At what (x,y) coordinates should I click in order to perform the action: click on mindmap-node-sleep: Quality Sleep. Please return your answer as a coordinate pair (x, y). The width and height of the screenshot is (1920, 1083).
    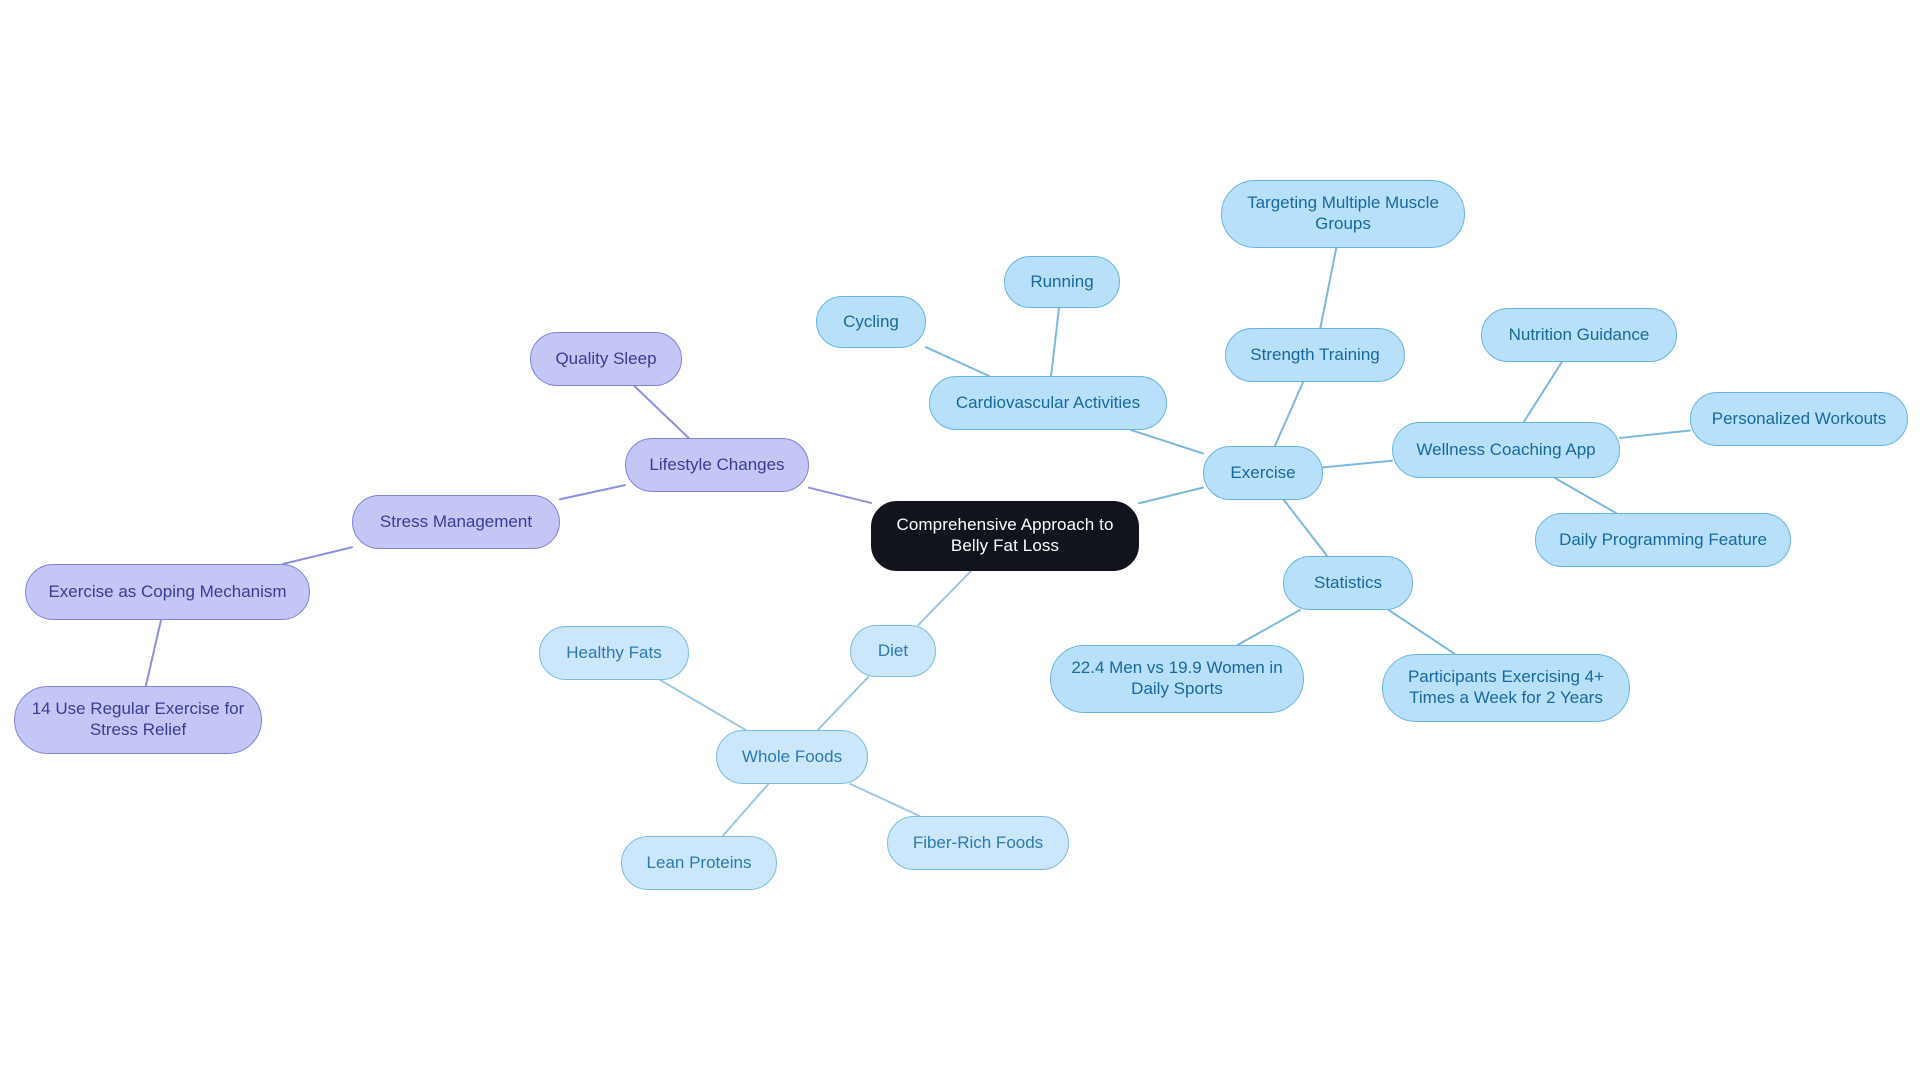
    Looking at the image, I should click on (606, 359).